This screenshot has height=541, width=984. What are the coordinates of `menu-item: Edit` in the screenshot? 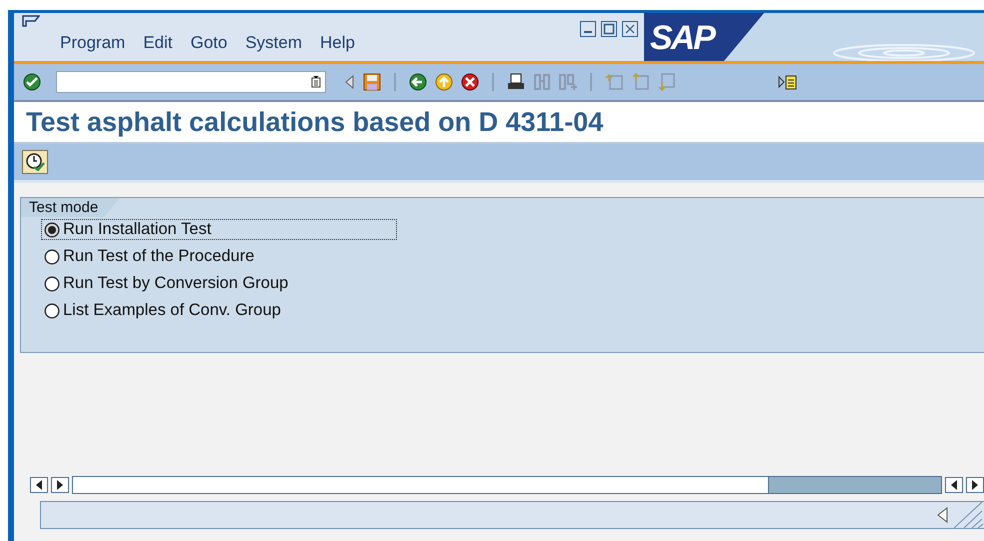 It's located at (157, 43).